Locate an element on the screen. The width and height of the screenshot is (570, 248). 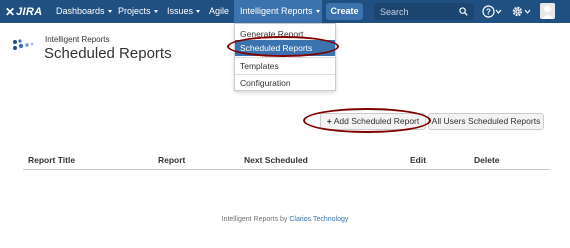
nav-dashboards: Dashboards is located at coordinates (84, 11).